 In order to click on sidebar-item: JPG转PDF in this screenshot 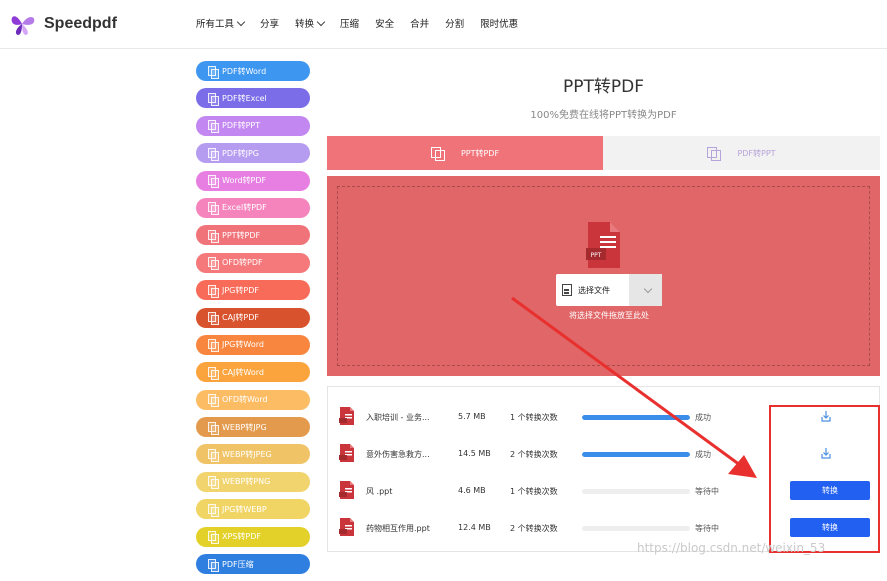, I will do `click(253, 290)`.